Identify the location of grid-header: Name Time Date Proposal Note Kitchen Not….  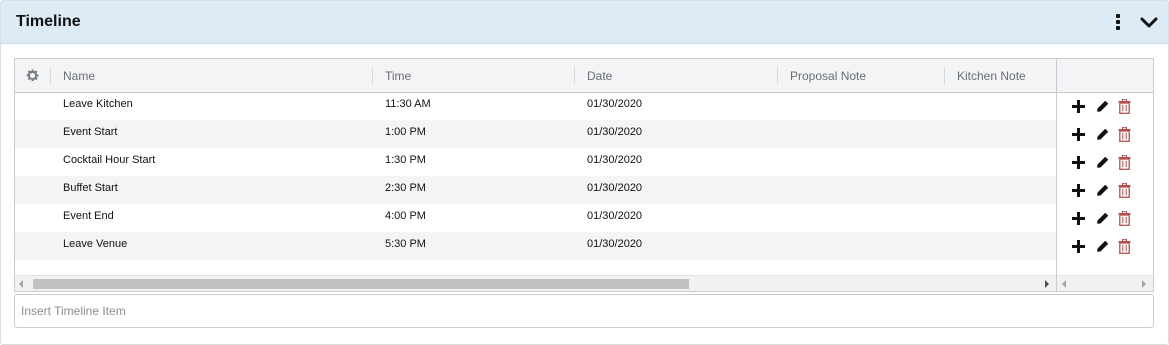
(584, 76).